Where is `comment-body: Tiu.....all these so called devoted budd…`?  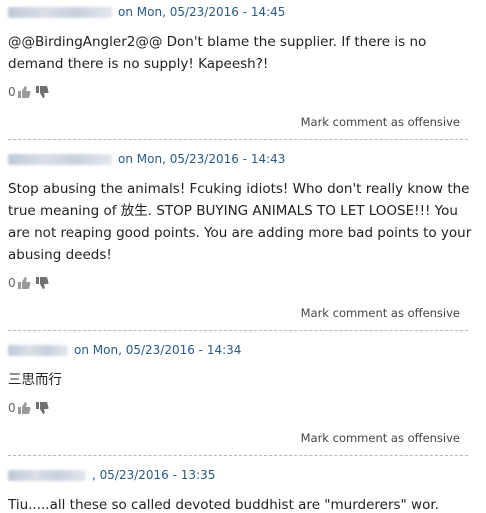
comment-body: Tiu.....all these so called devoted budd… is located at coordinates (223, 505).